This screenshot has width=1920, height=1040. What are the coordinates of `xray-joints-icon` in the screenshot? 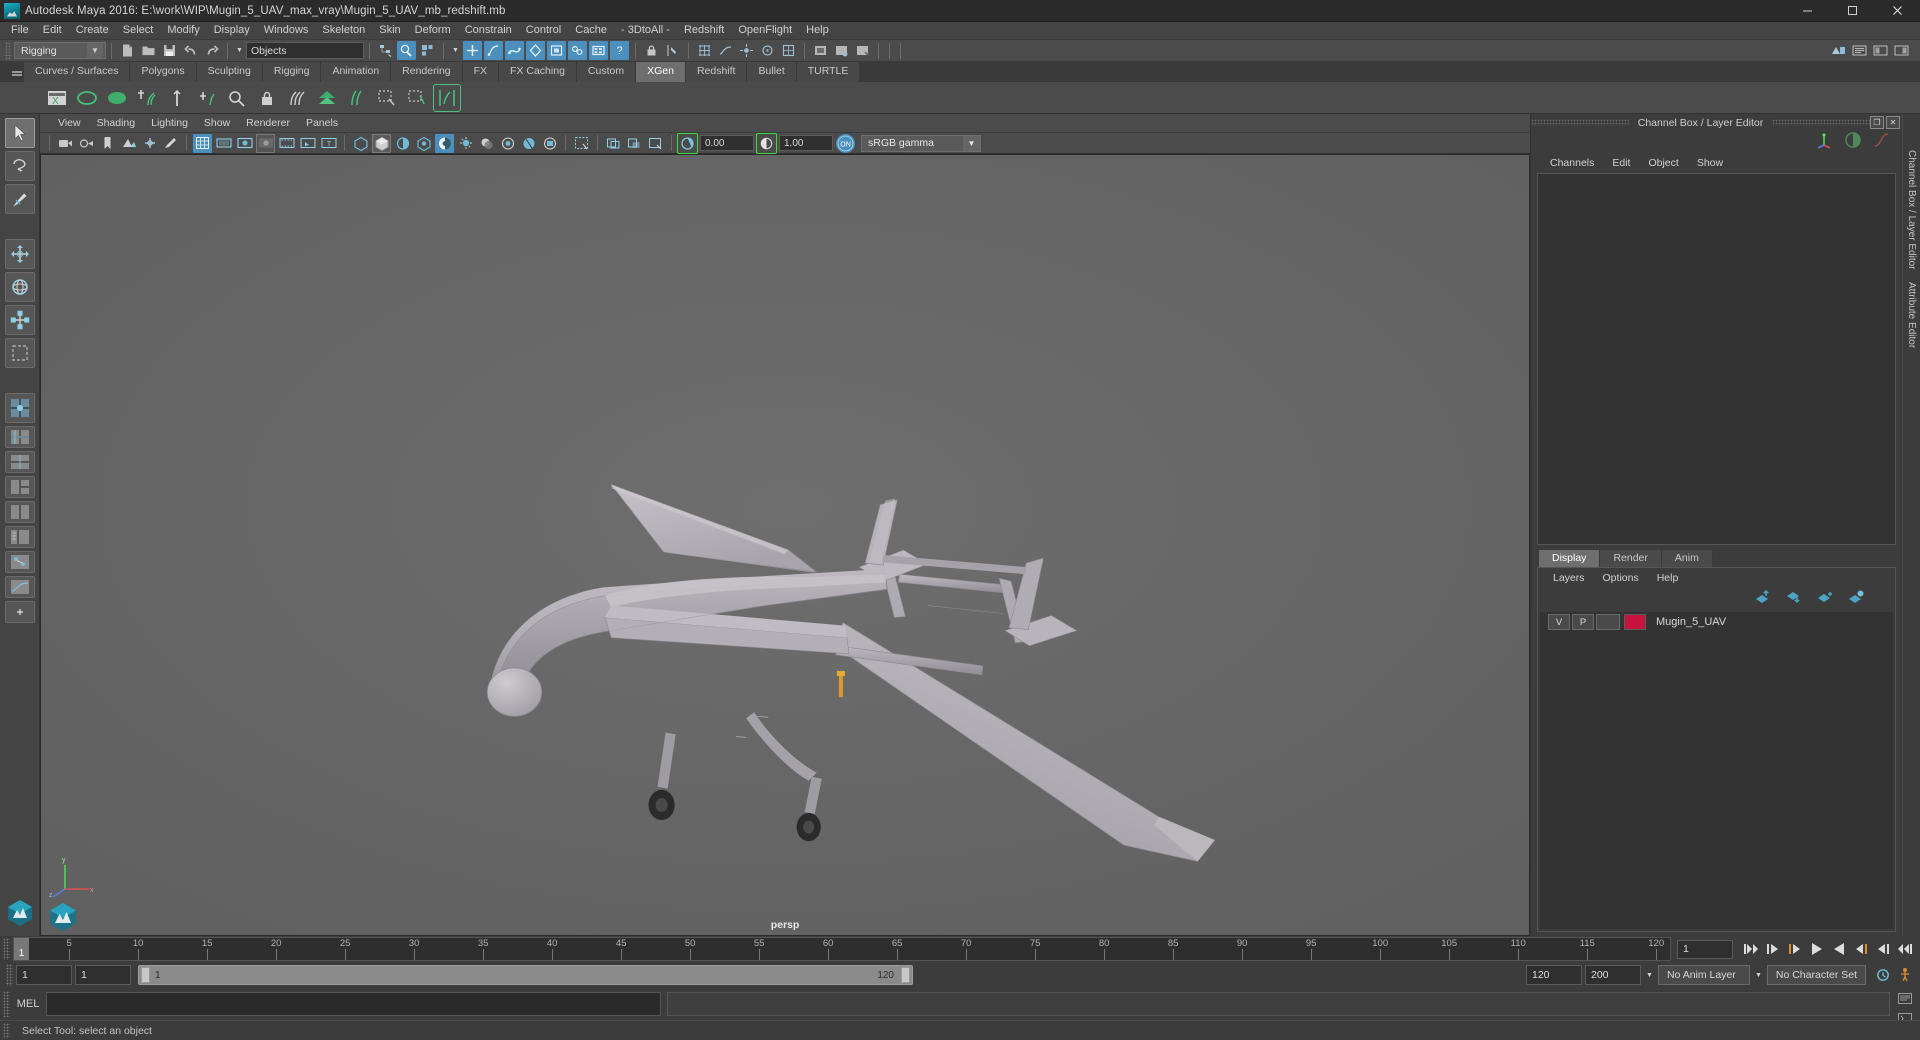 It's located at (634, 143).